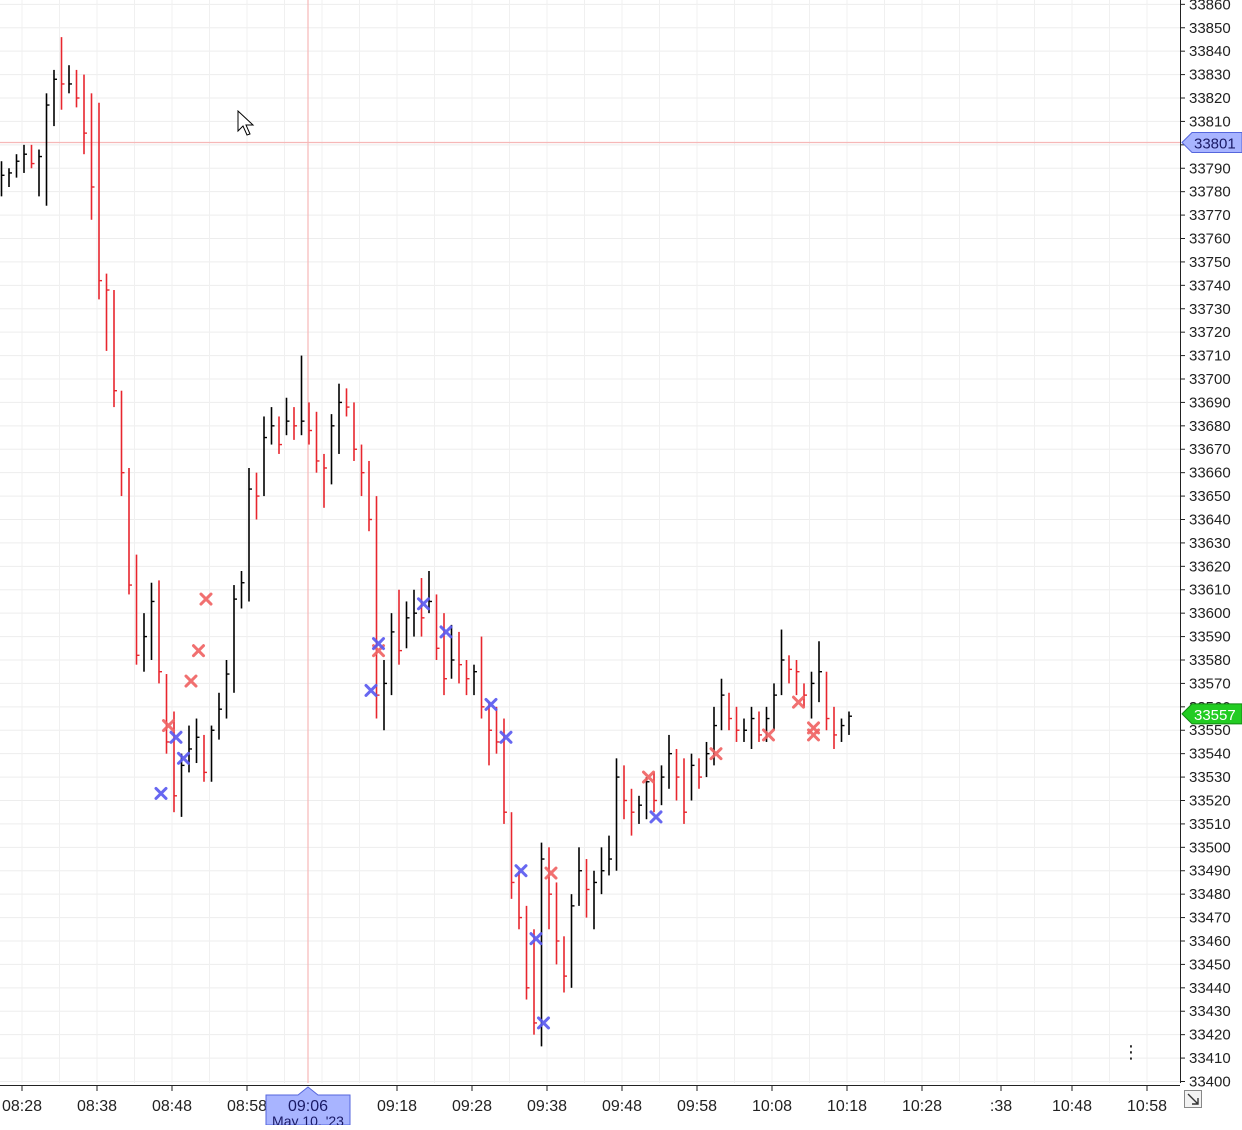 The height and width of the screenshot is (1130, 1242). I want to click on price-tick-label: 33430, so click(1210, 1011).